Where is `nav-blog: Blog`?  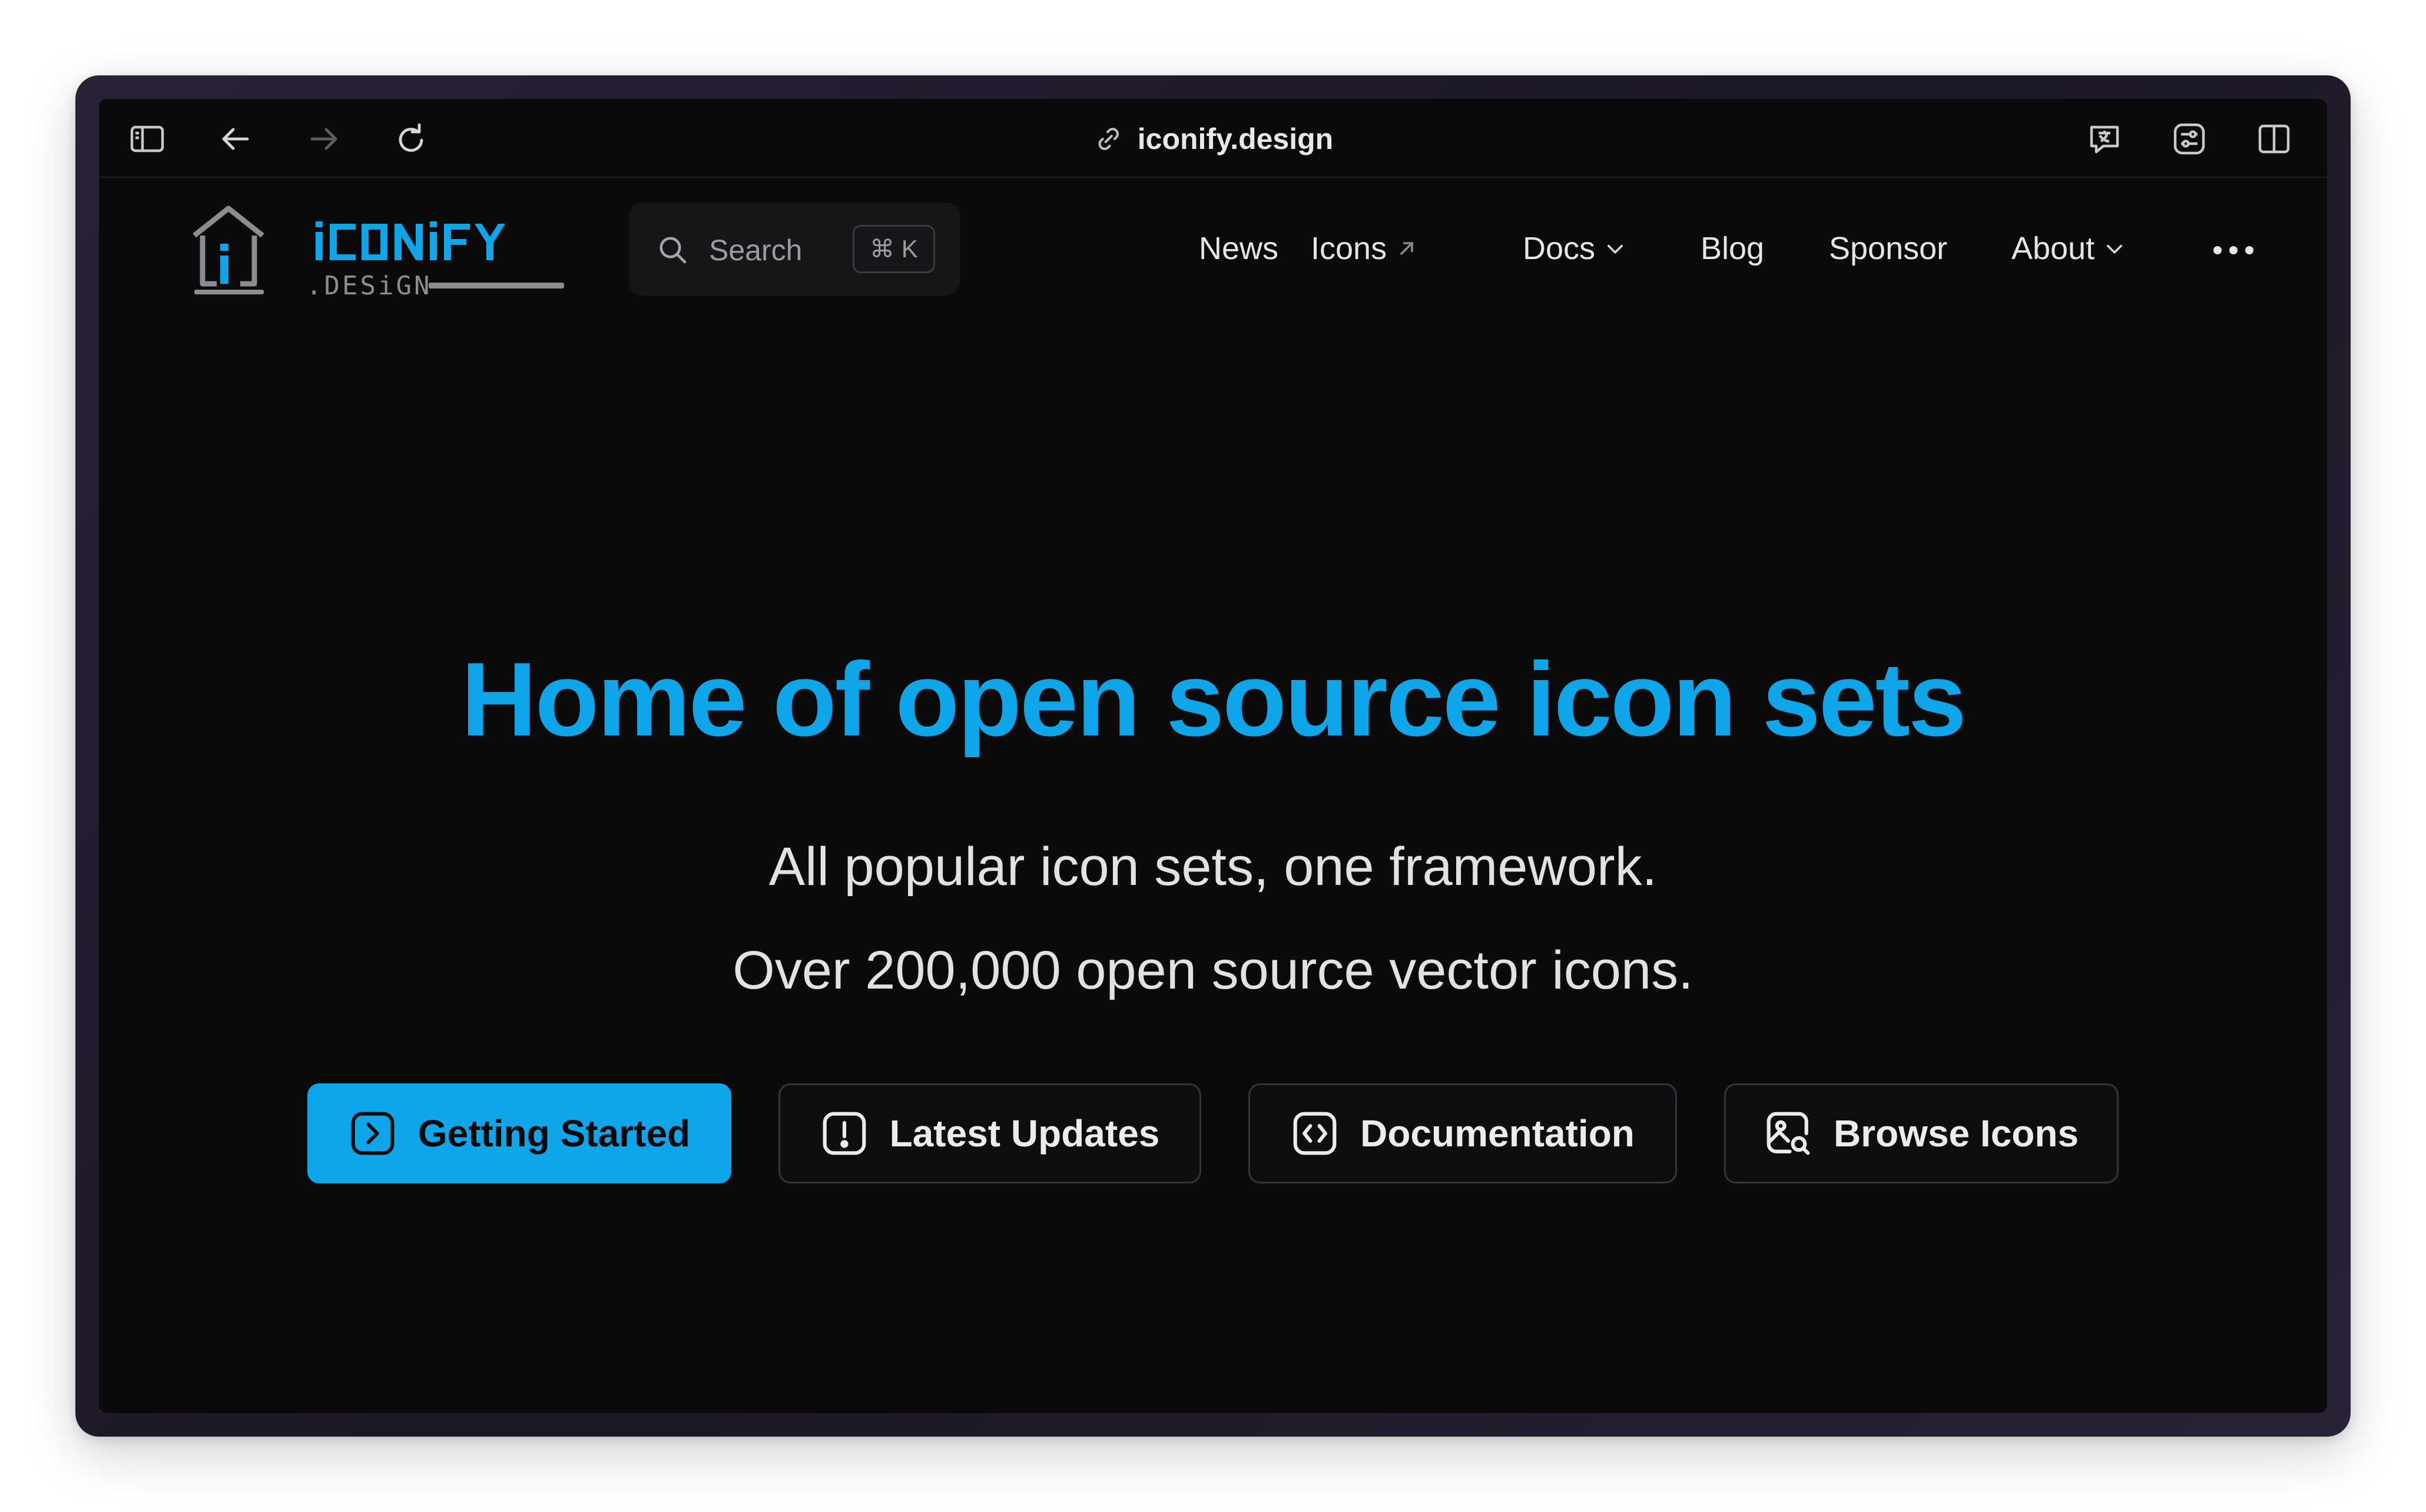
nav-blog: Blog is located at coordinates (1732, 248).